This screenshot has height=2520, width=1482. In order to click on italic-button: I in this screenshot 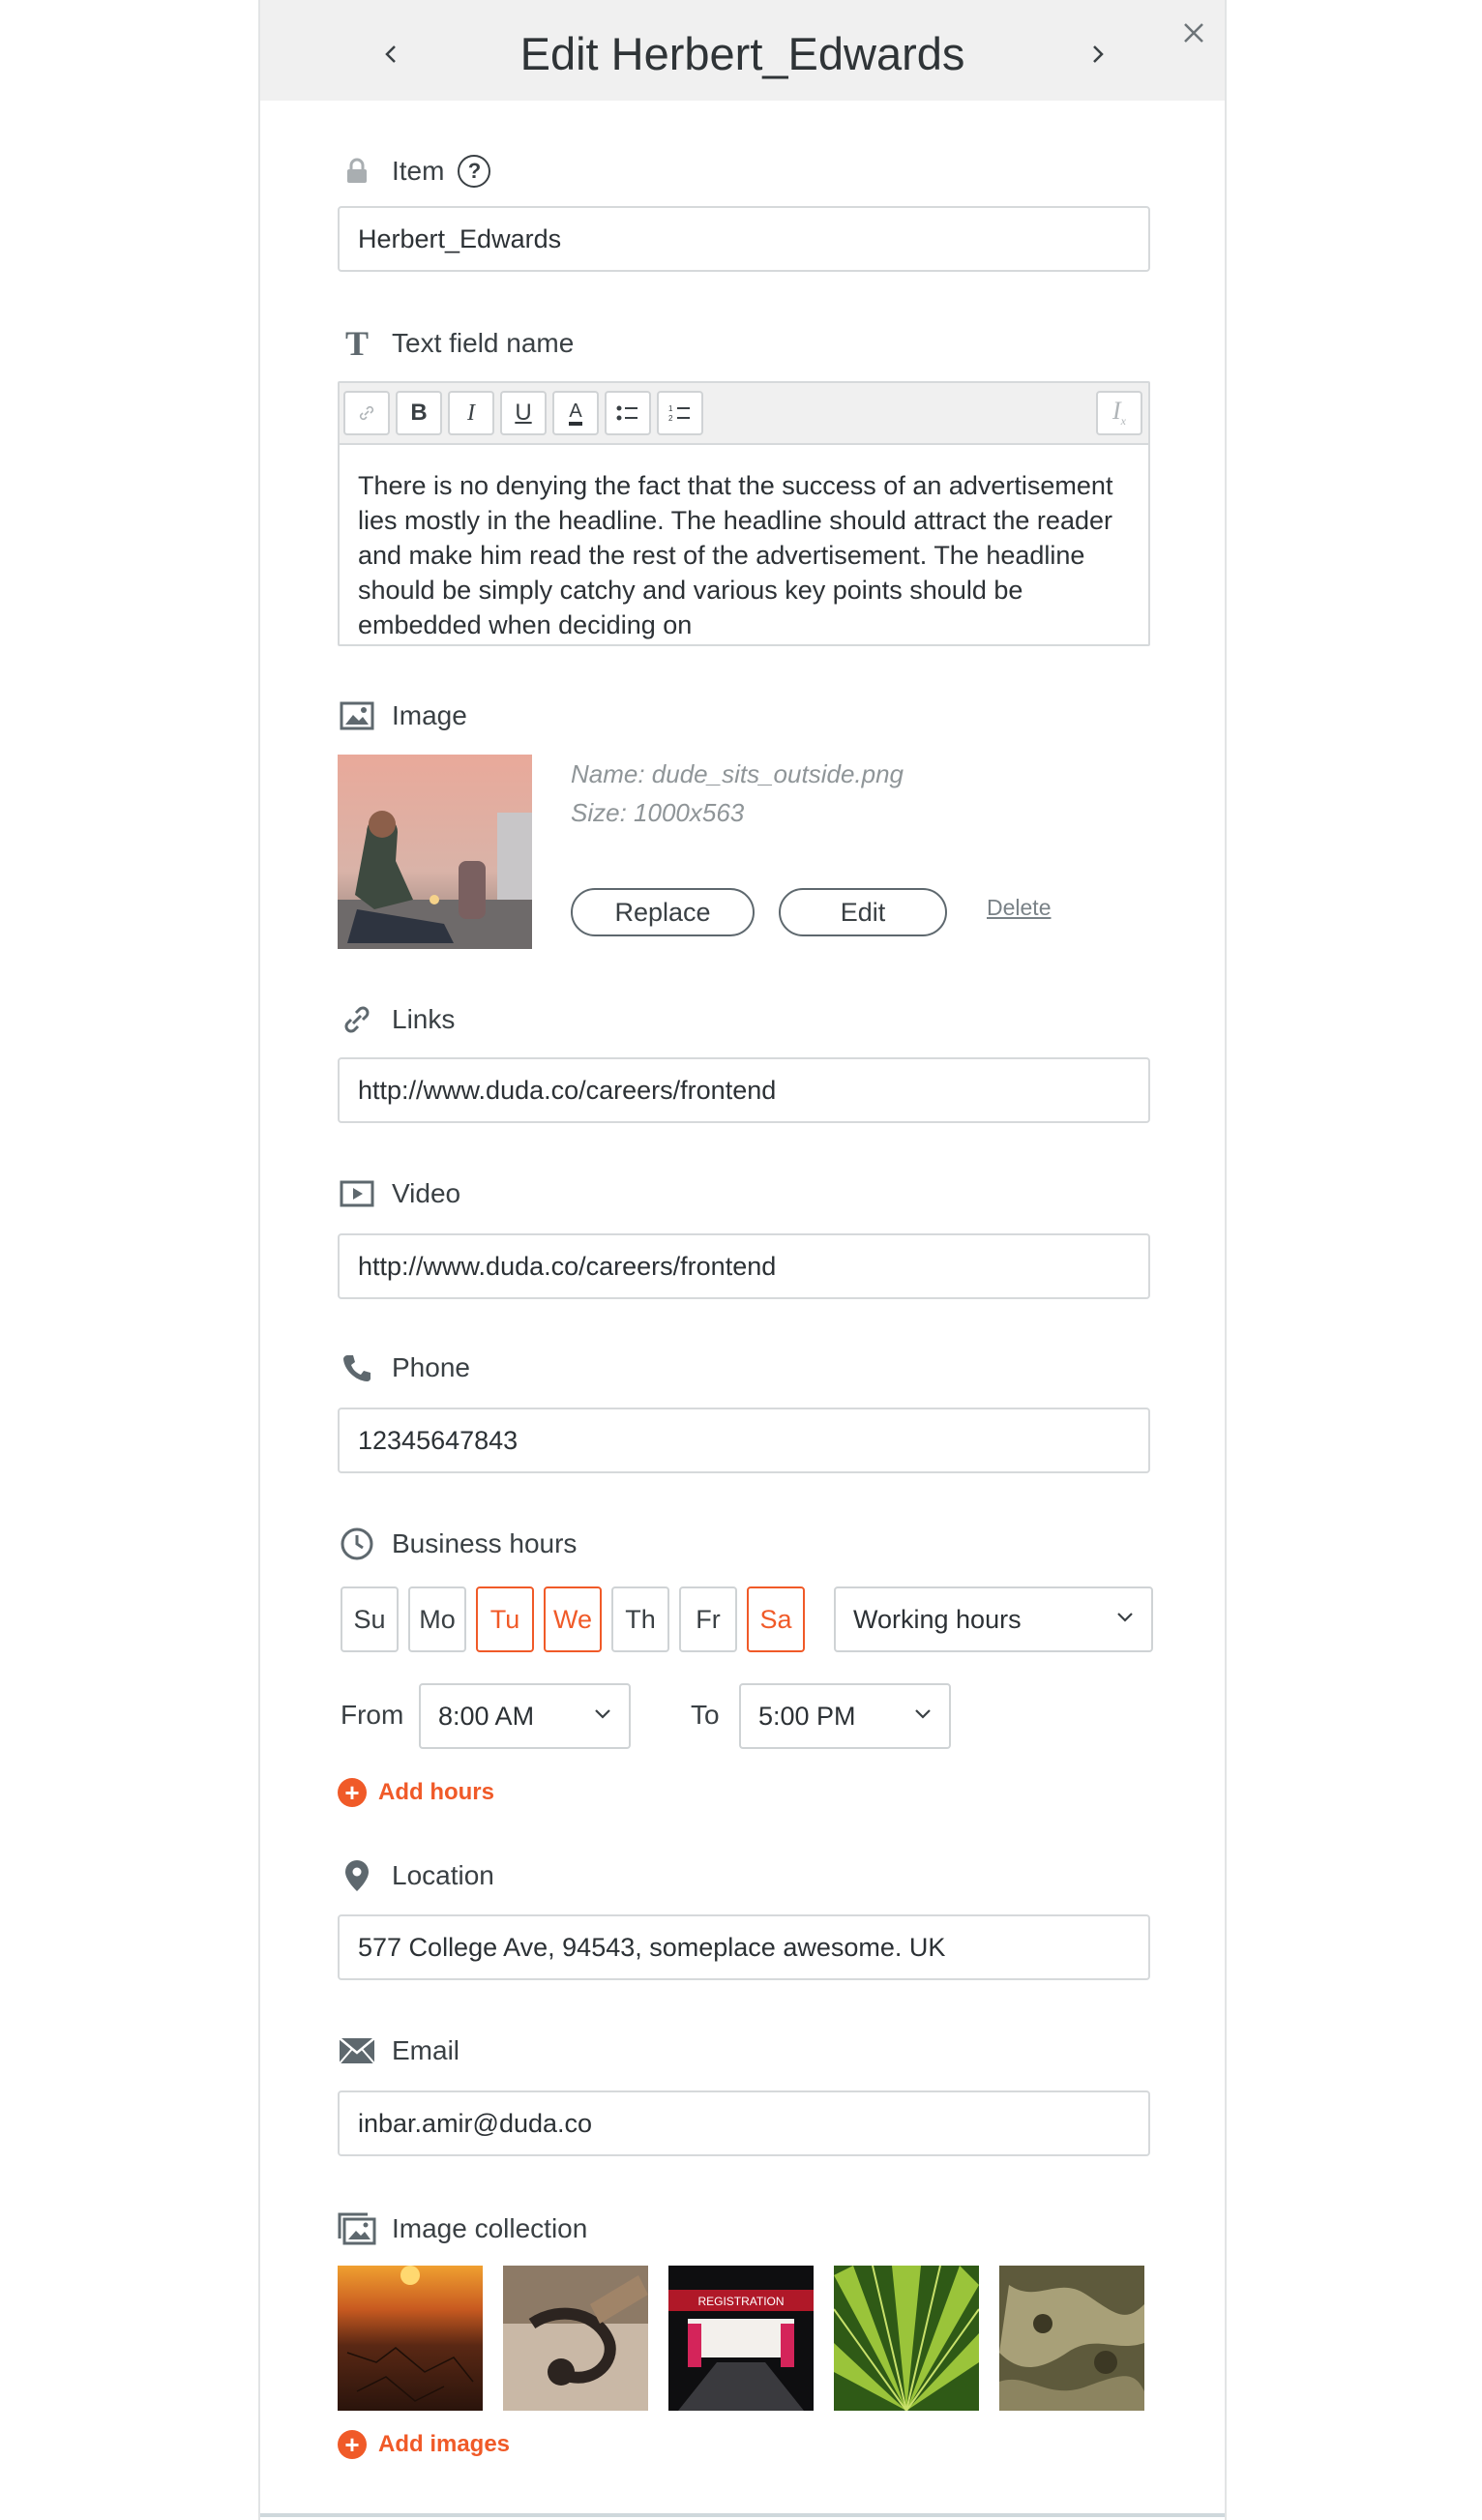, I will do `click(471, 413)`.